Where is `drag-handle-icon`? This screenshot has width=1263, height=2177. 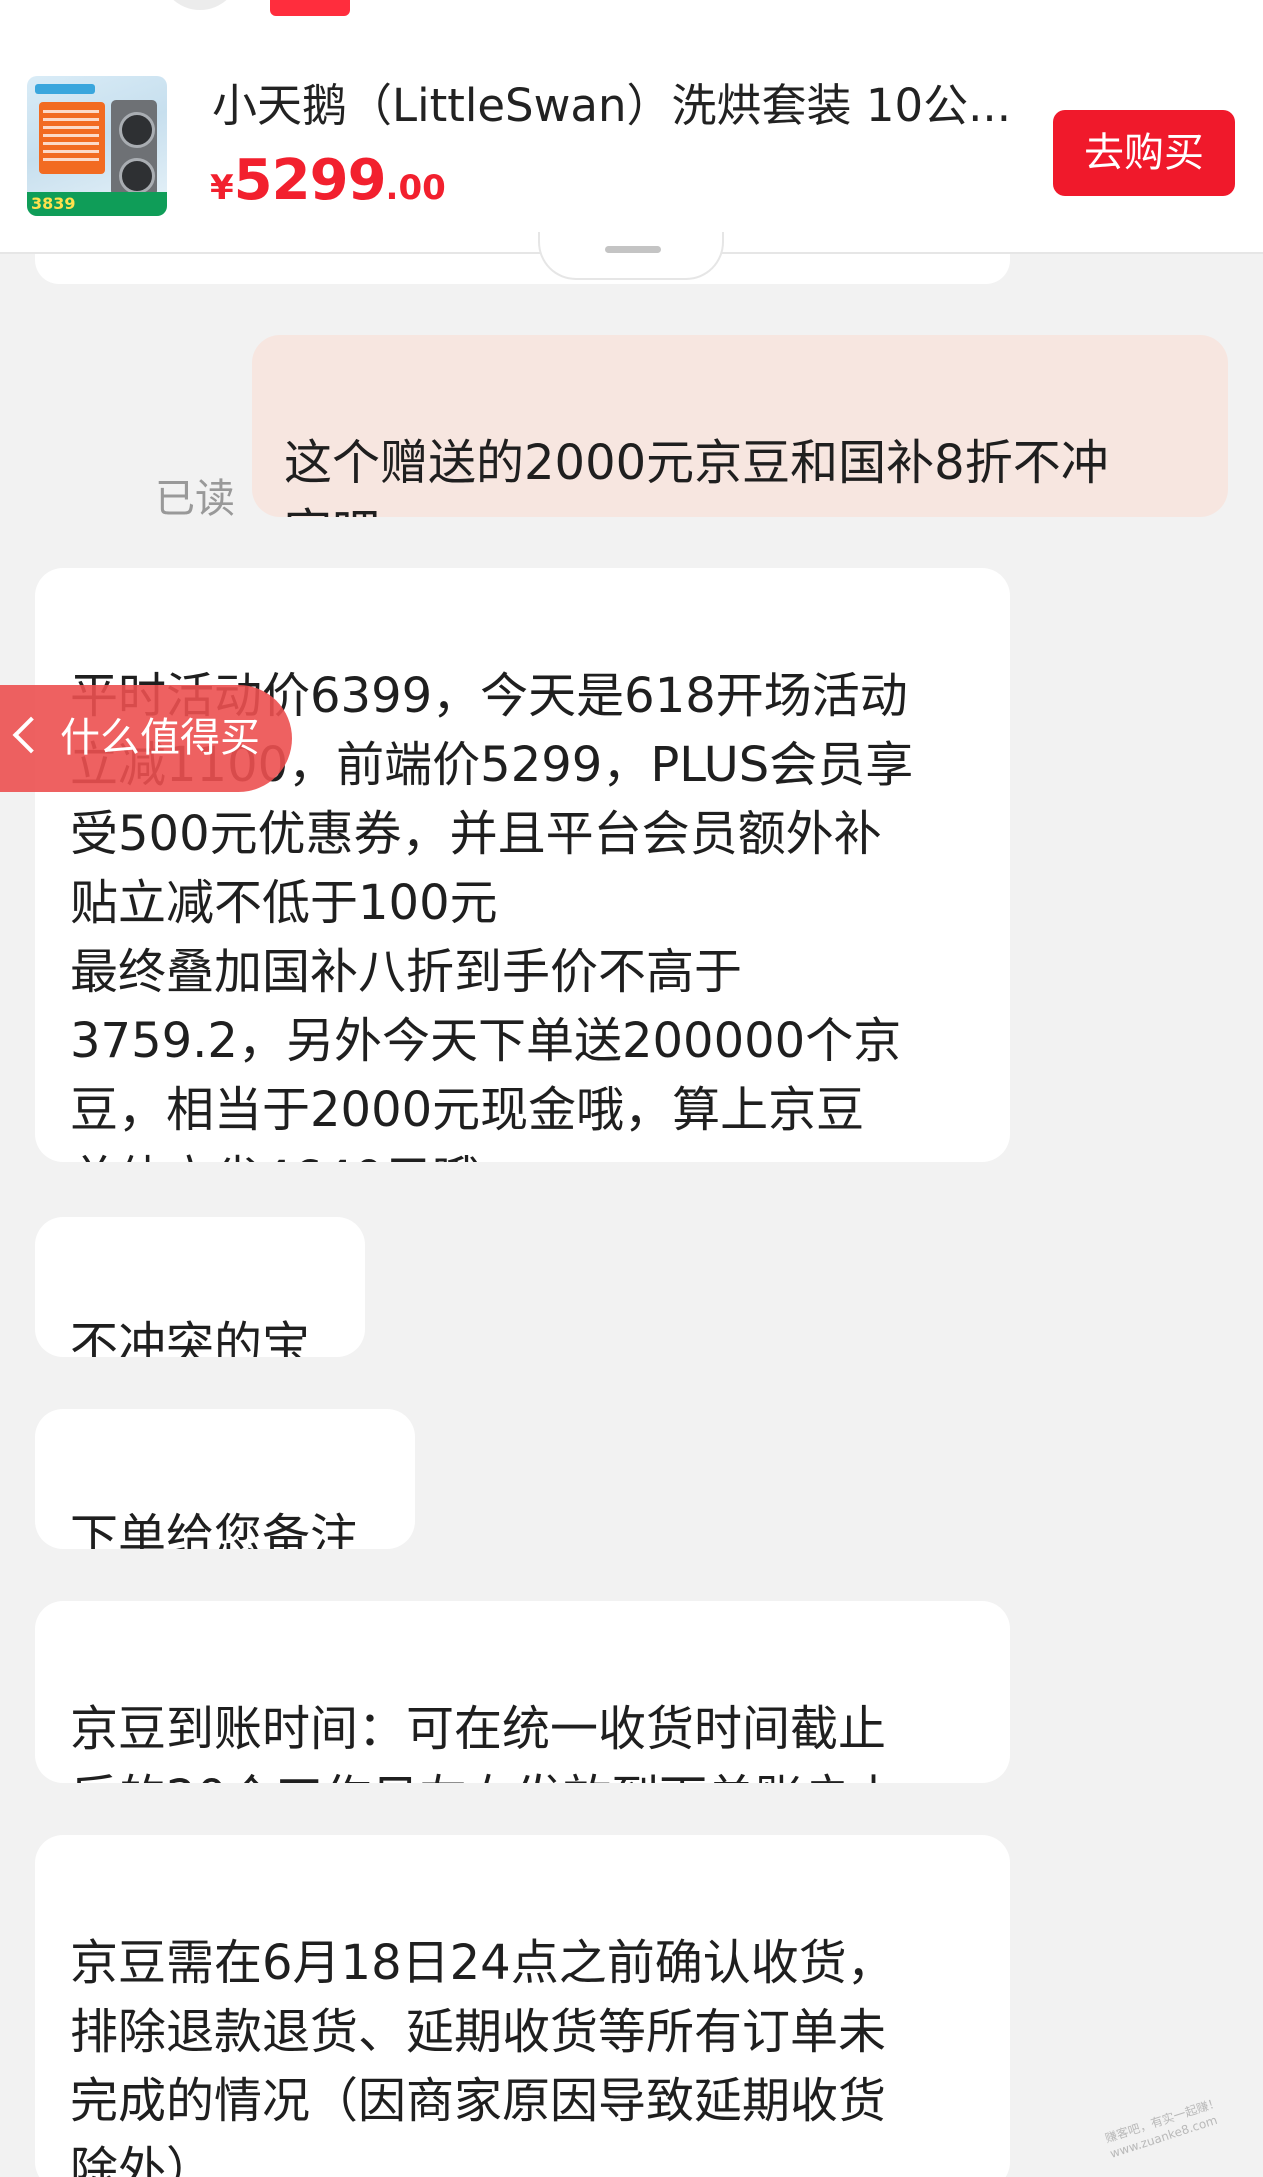
drag-handle-icon is located at coordinates (633, 249).